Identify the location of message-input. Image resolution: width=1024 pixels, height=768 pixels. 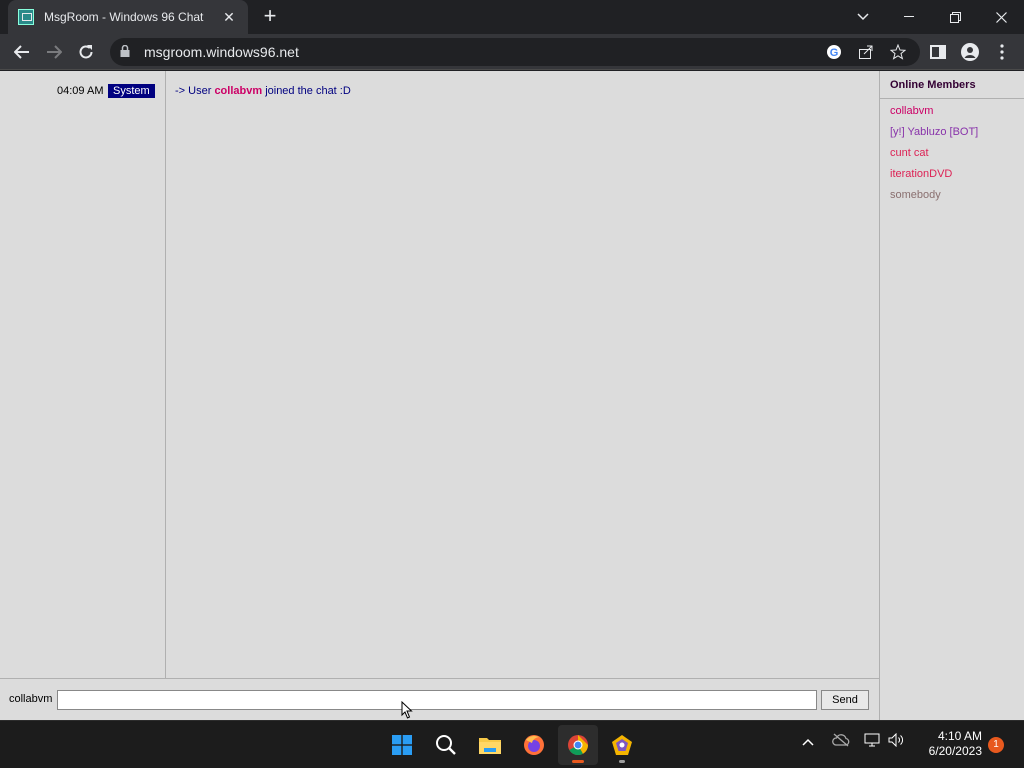
(437, 700).